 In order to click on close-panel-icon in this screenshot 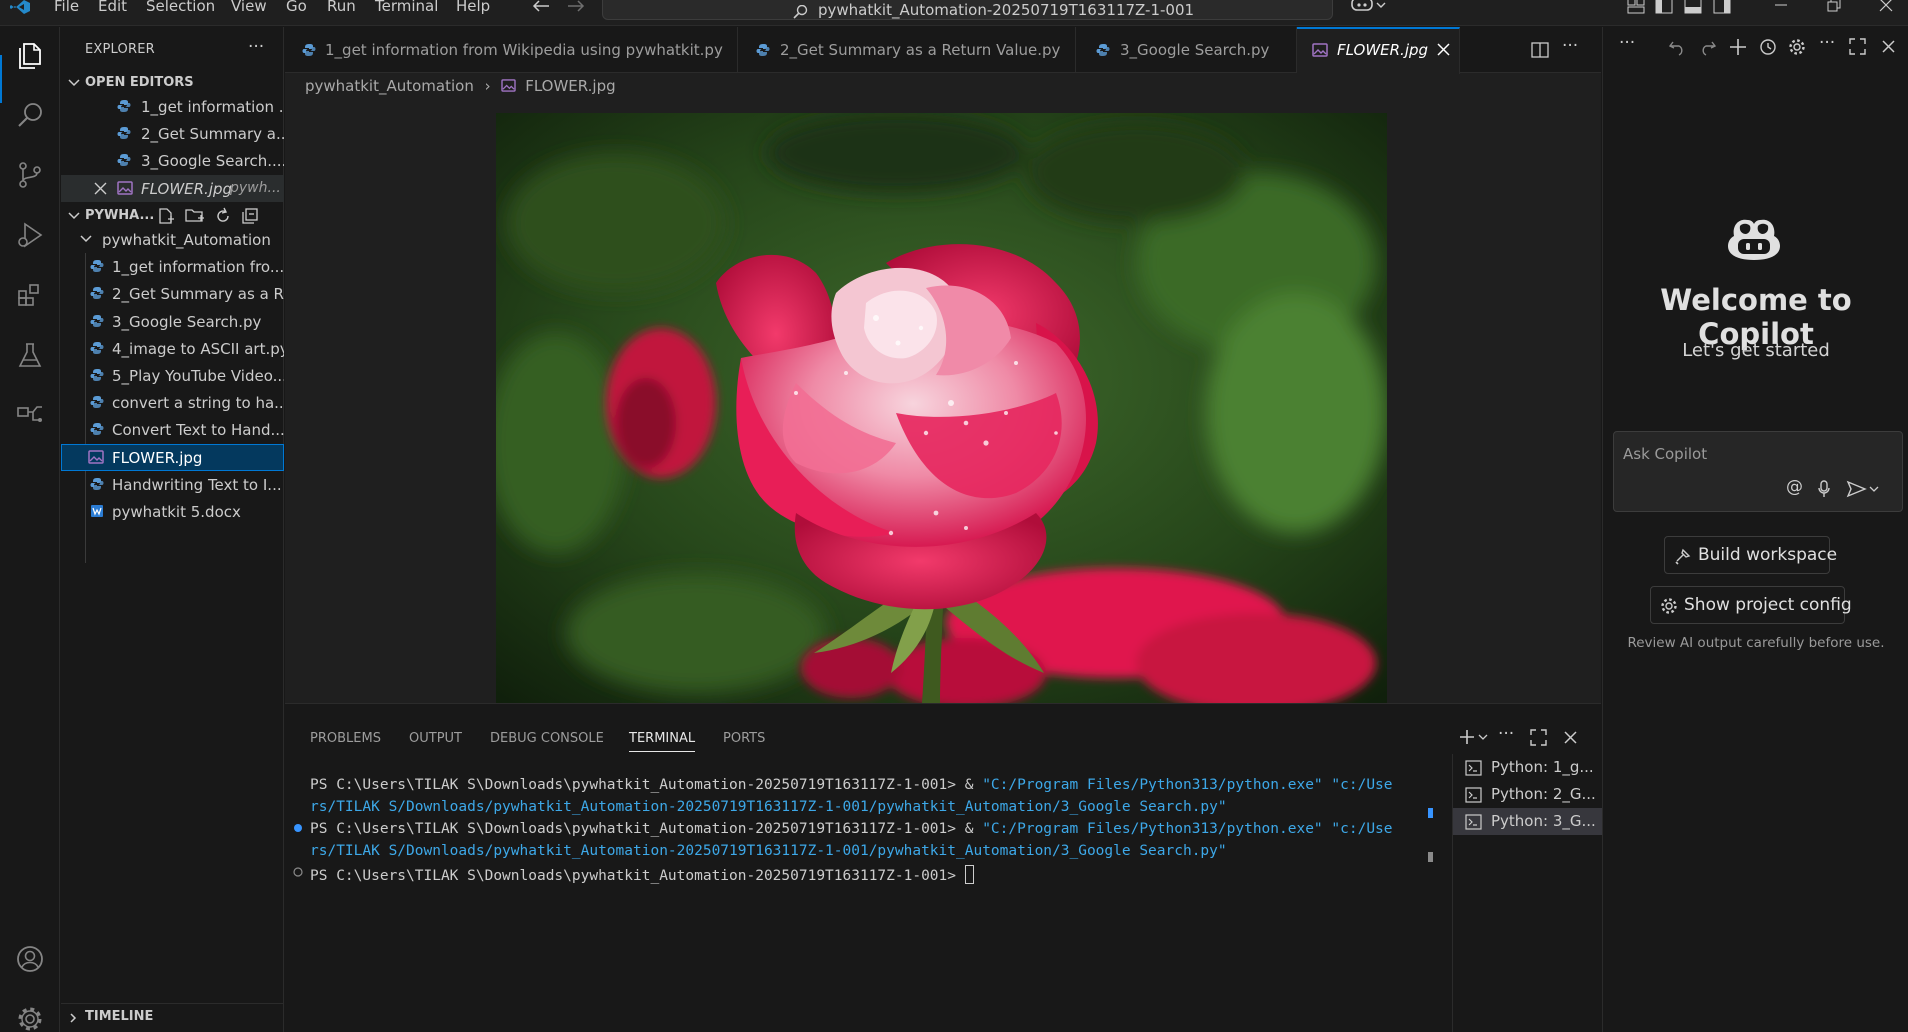, I will do `click(1570, 737)`.